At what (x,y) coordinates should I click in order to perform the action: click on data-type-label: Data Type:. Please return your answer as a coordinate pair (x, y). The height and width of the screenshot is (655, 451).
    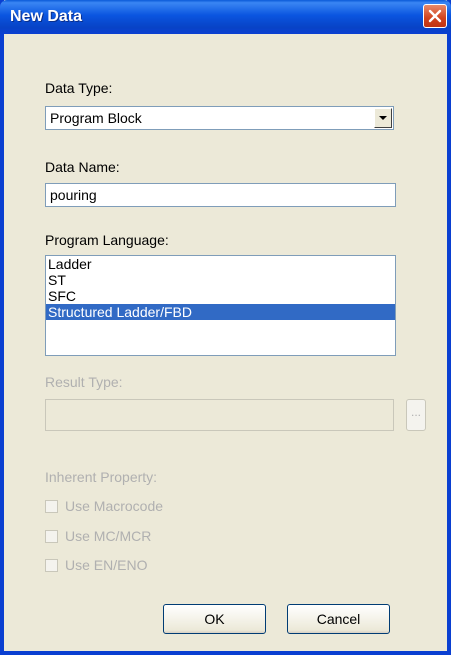
    Looking at the image, I should click on (79, 88).